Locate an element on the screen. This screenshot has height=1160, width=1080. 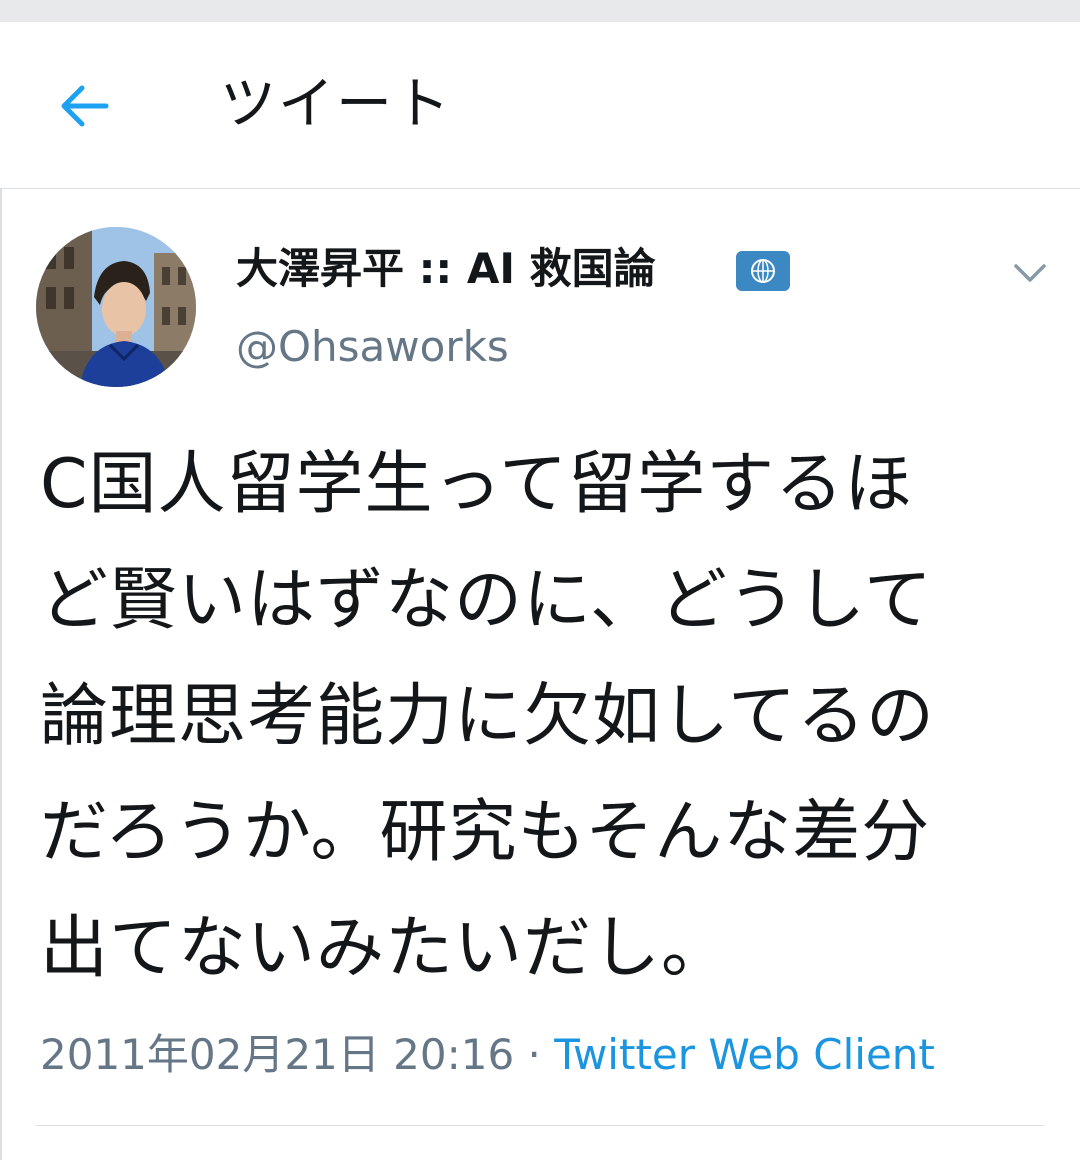
page-title: ツイート is located at coordinates (336, 104).